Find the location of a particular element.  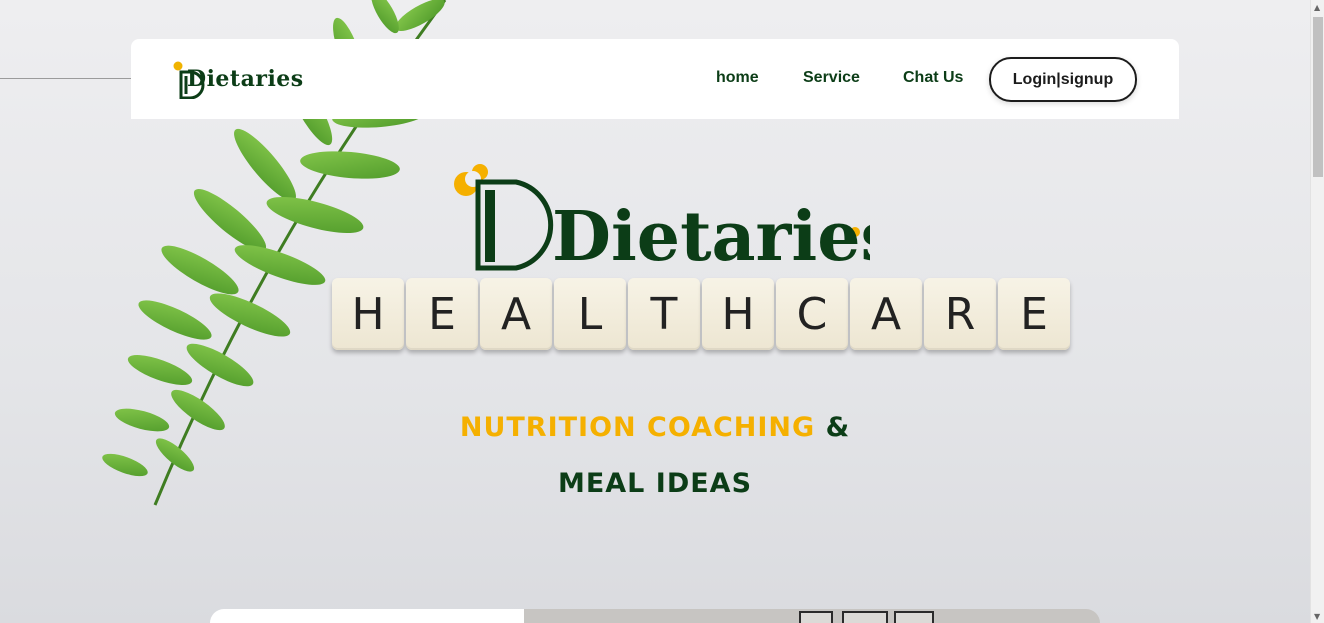

nav-home: home is located at coordinates (737, 78).